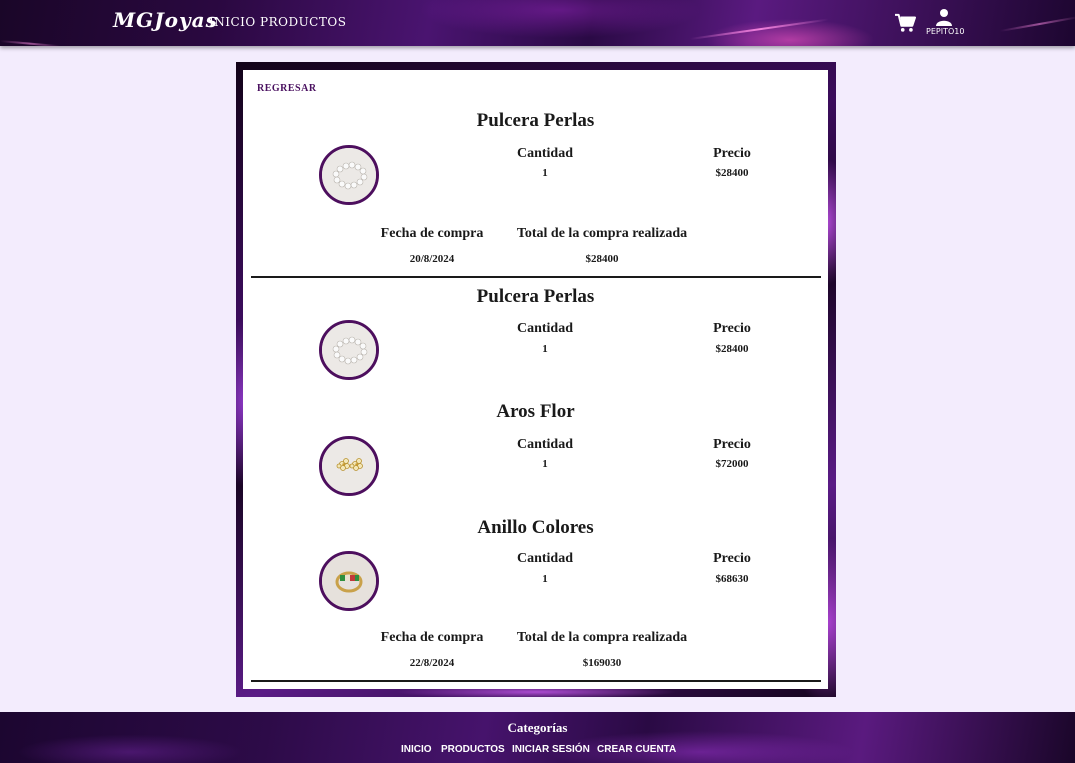 Image resolution: width=1075 pixels, height=763 pixels. What do you see at coordinates (473, 749) in the screenshot?
I see `footer-link-productos: PRODUCTOS` at bounding box center [473, 749].